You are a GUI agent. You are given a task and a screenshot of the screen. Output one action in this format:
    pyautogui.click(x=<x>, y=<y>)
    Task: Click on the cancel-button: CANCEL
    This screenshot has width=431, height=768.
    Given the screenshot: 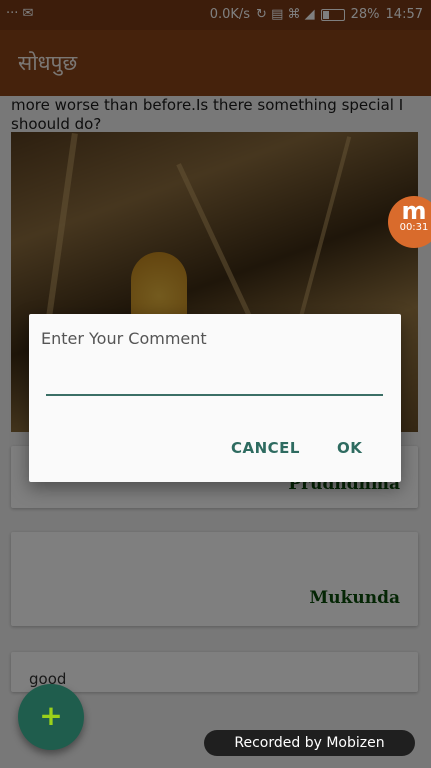 What is the action you would take?
    pyautogui.click(x=265, y=448)
    